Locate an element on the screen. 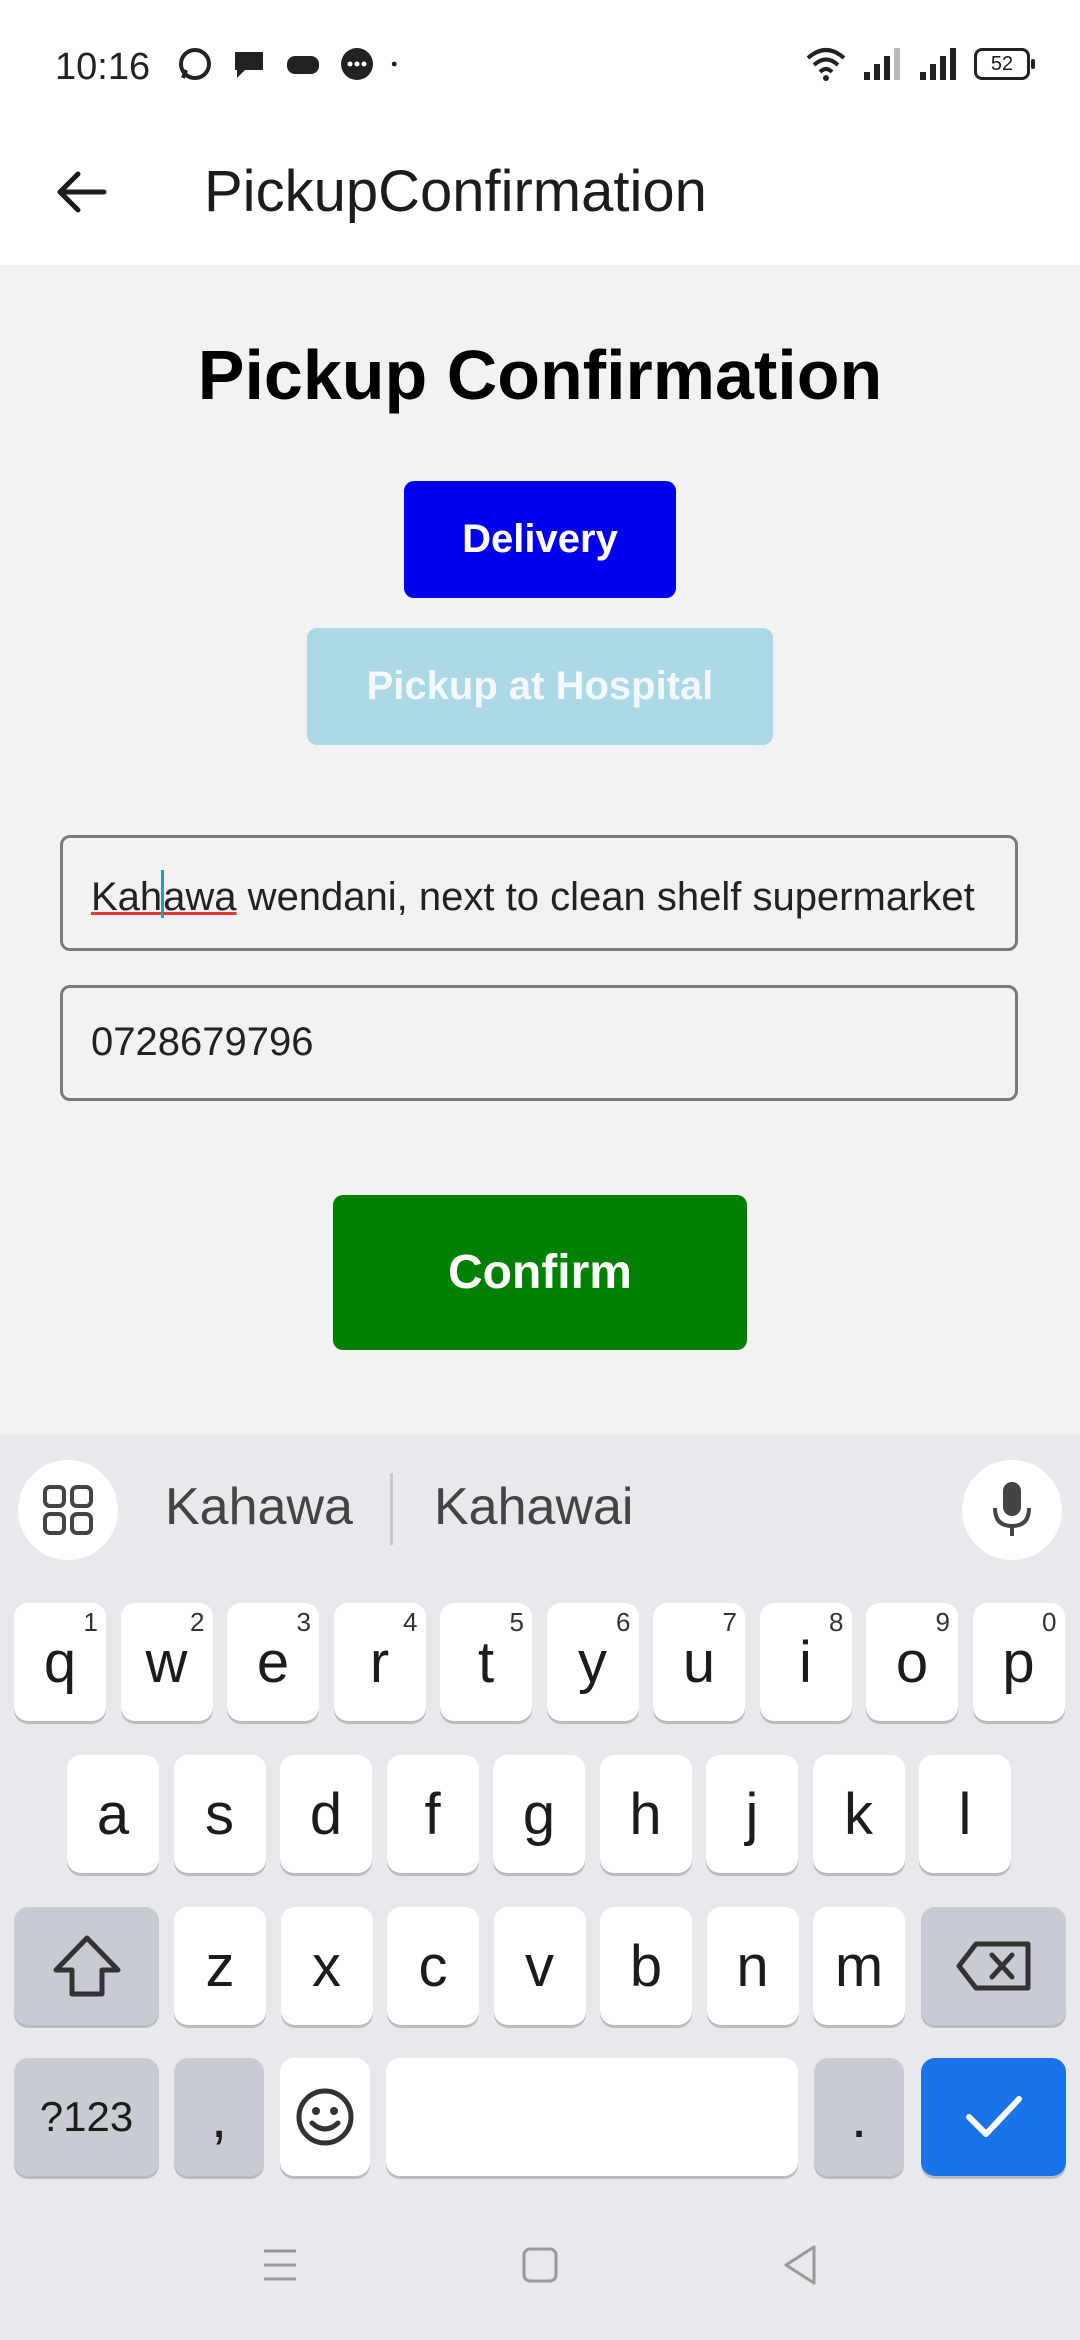  key-label: p is located at coordinates (1018, 1662).